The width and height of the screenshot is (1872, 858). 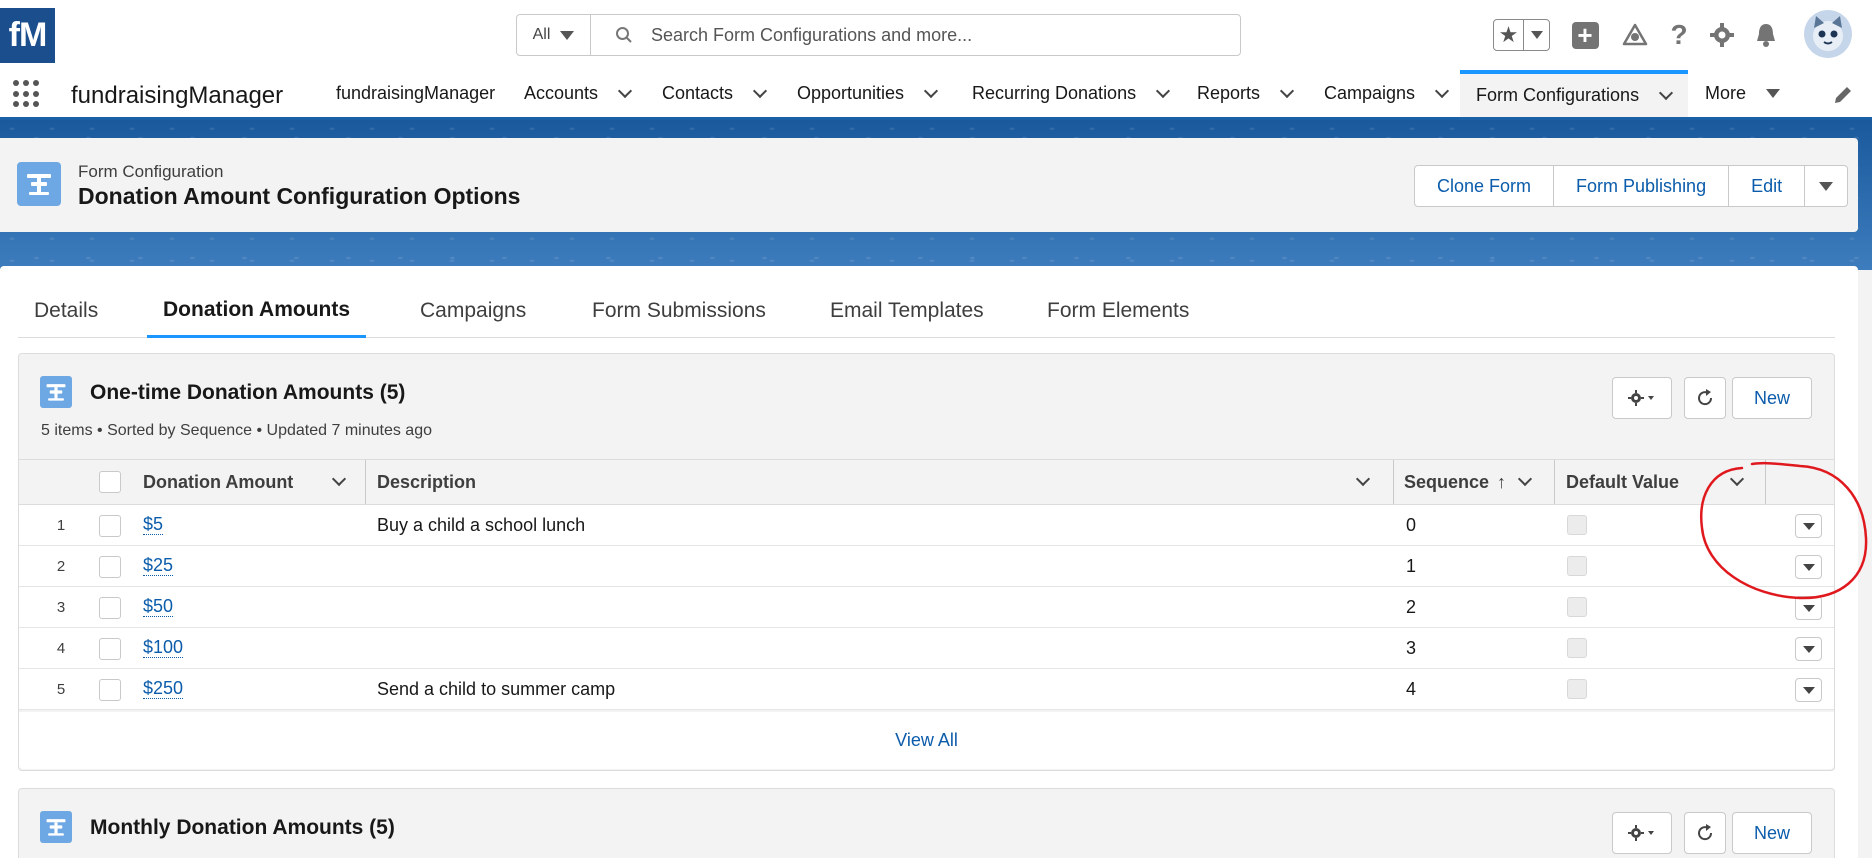 I want to click on app-launcher-icon, so click(x=27, y=94).